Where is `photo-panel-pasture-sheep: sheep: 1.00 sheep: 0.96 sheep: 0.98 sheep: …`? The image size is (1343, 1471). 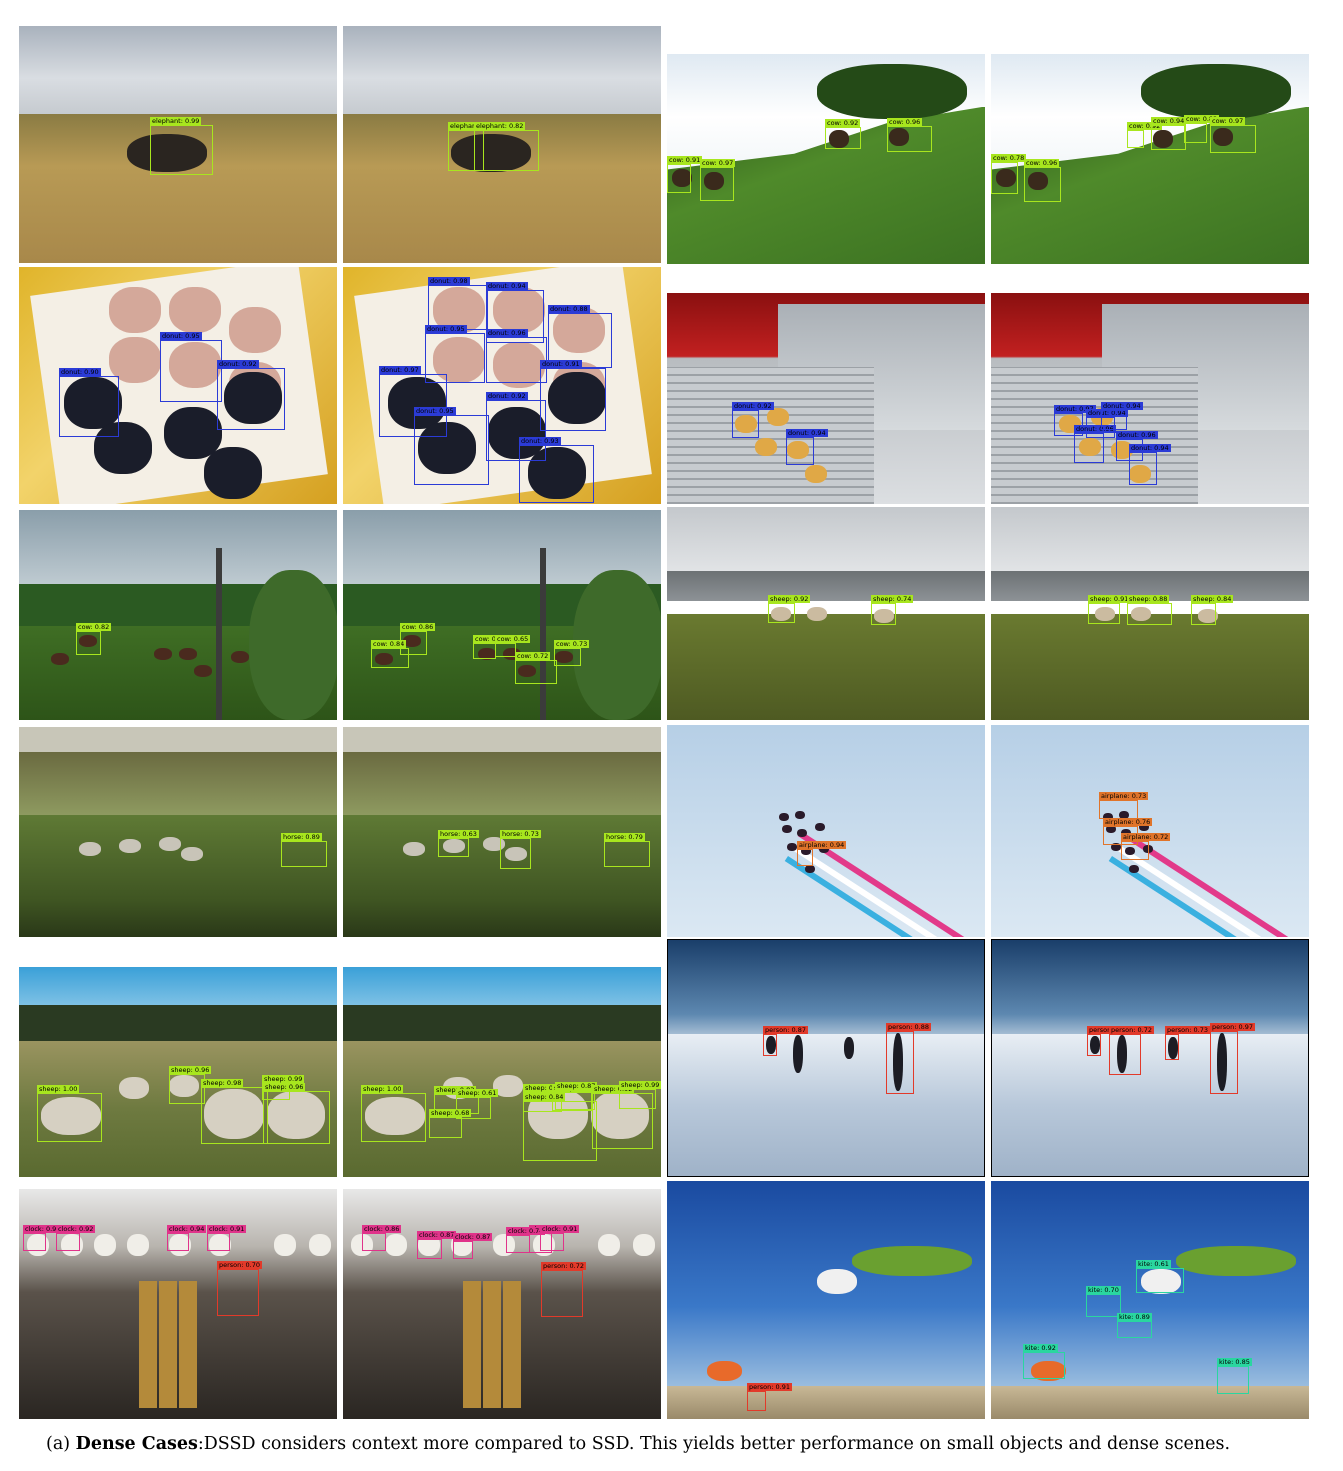
photo-panel-pasture-sheep: sheep: 1.00 sheep: 0.96 sheep: 0.98 sheep: … is located at coordinates (178, 1072).